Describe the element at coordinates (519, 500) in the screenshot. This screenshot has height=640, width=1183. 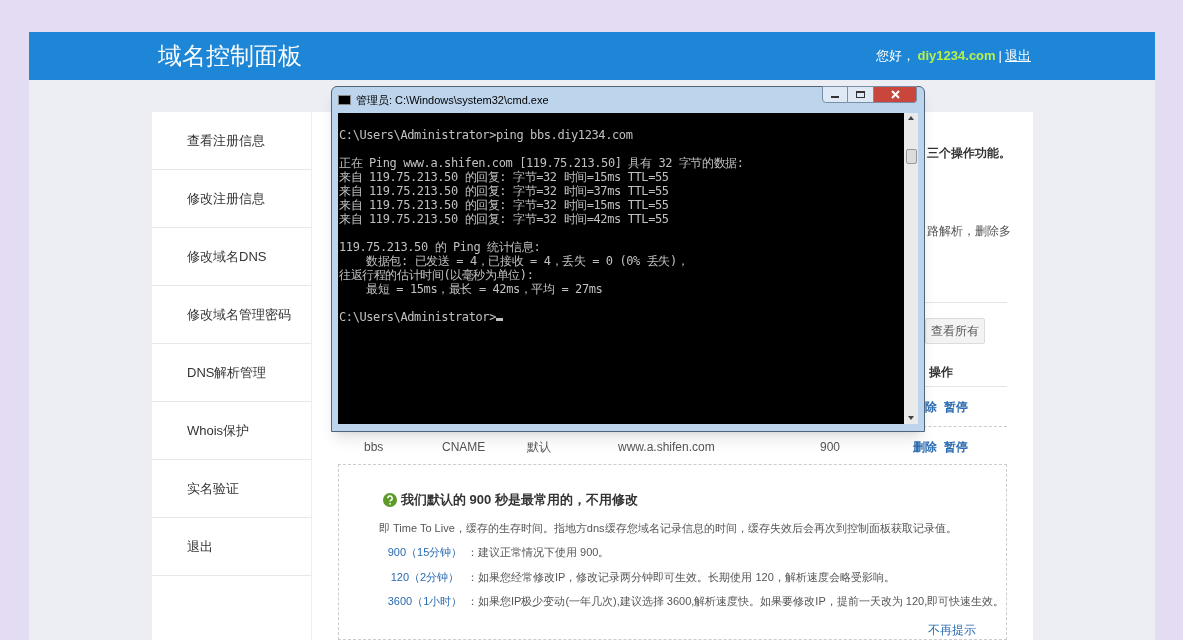
I see `tip-title: 我们默认的 900 秒是最常用的，不用修改` at that location.